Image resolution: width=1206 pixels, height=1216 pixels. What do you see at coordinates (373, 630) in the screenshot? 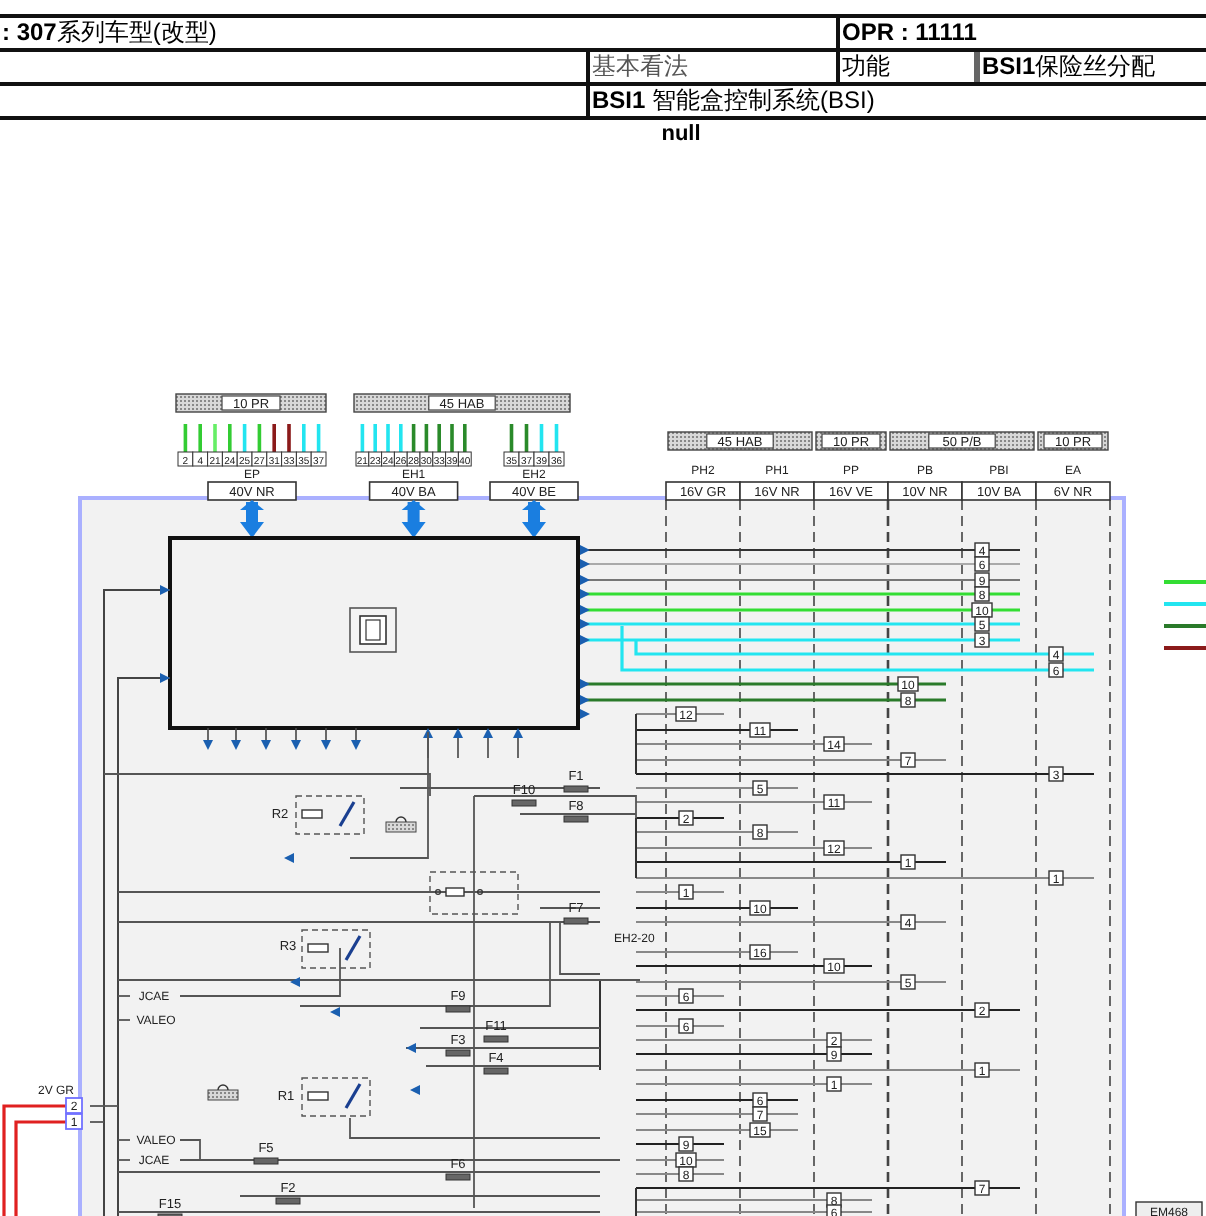
I see `chip-icon` at bounding box center [373, 630].